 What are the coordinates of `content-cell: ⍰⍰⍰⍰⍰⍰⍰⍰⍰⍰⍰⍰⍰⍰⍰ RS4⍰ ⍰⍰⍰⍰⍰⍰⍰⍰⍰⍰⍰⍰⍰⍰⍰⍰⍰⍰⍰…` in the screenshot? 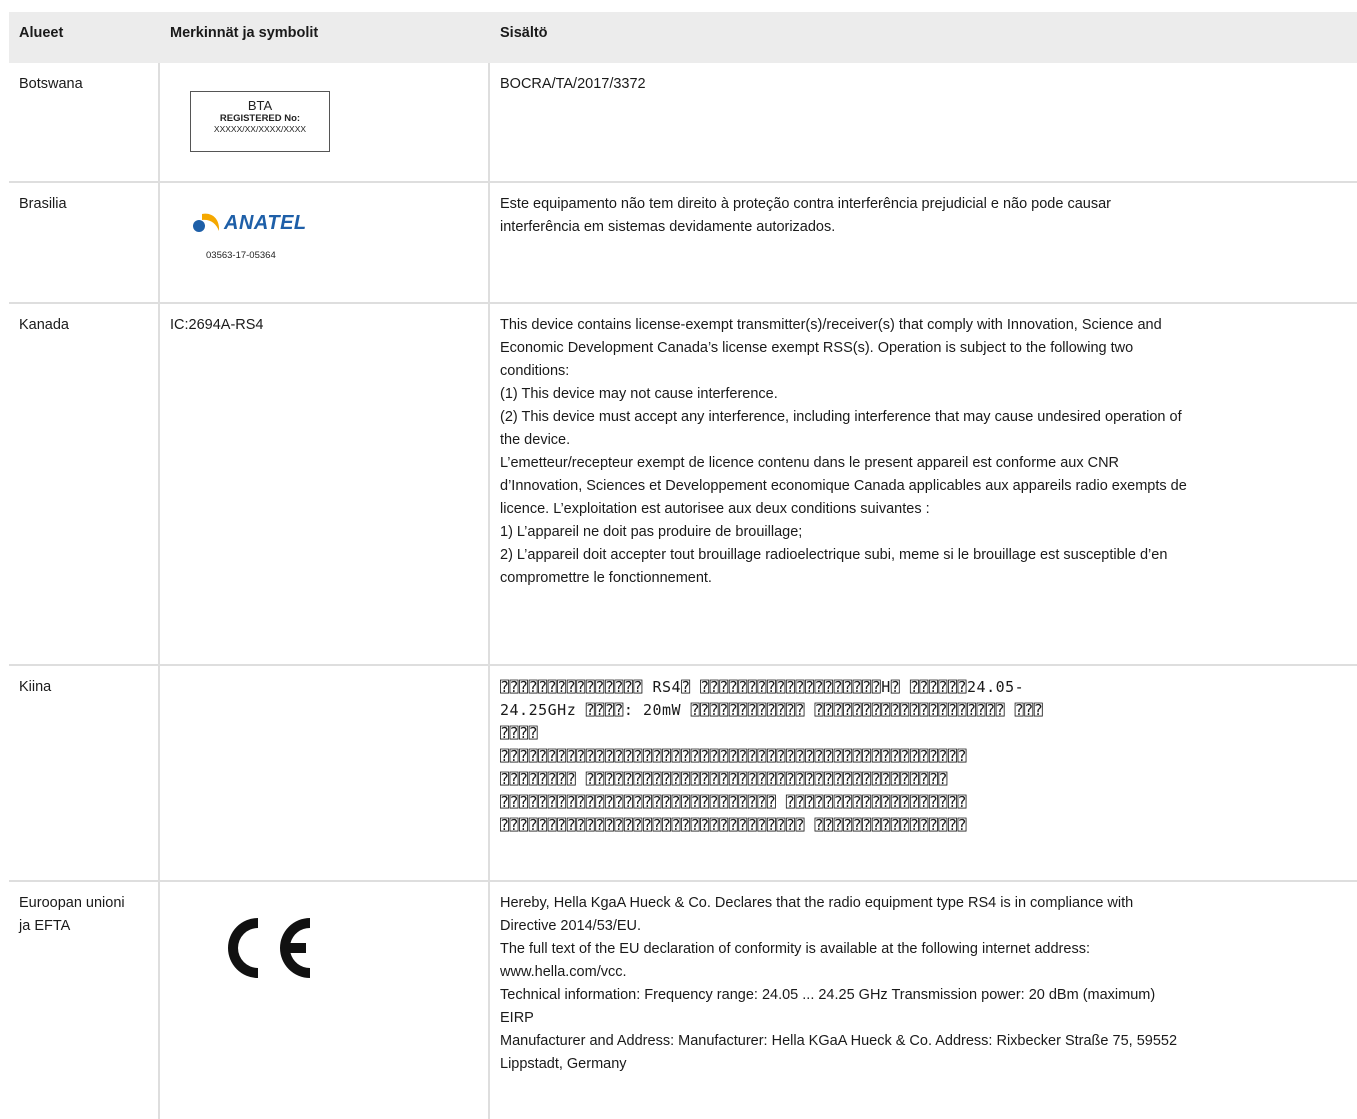 It's located at (923, 773).